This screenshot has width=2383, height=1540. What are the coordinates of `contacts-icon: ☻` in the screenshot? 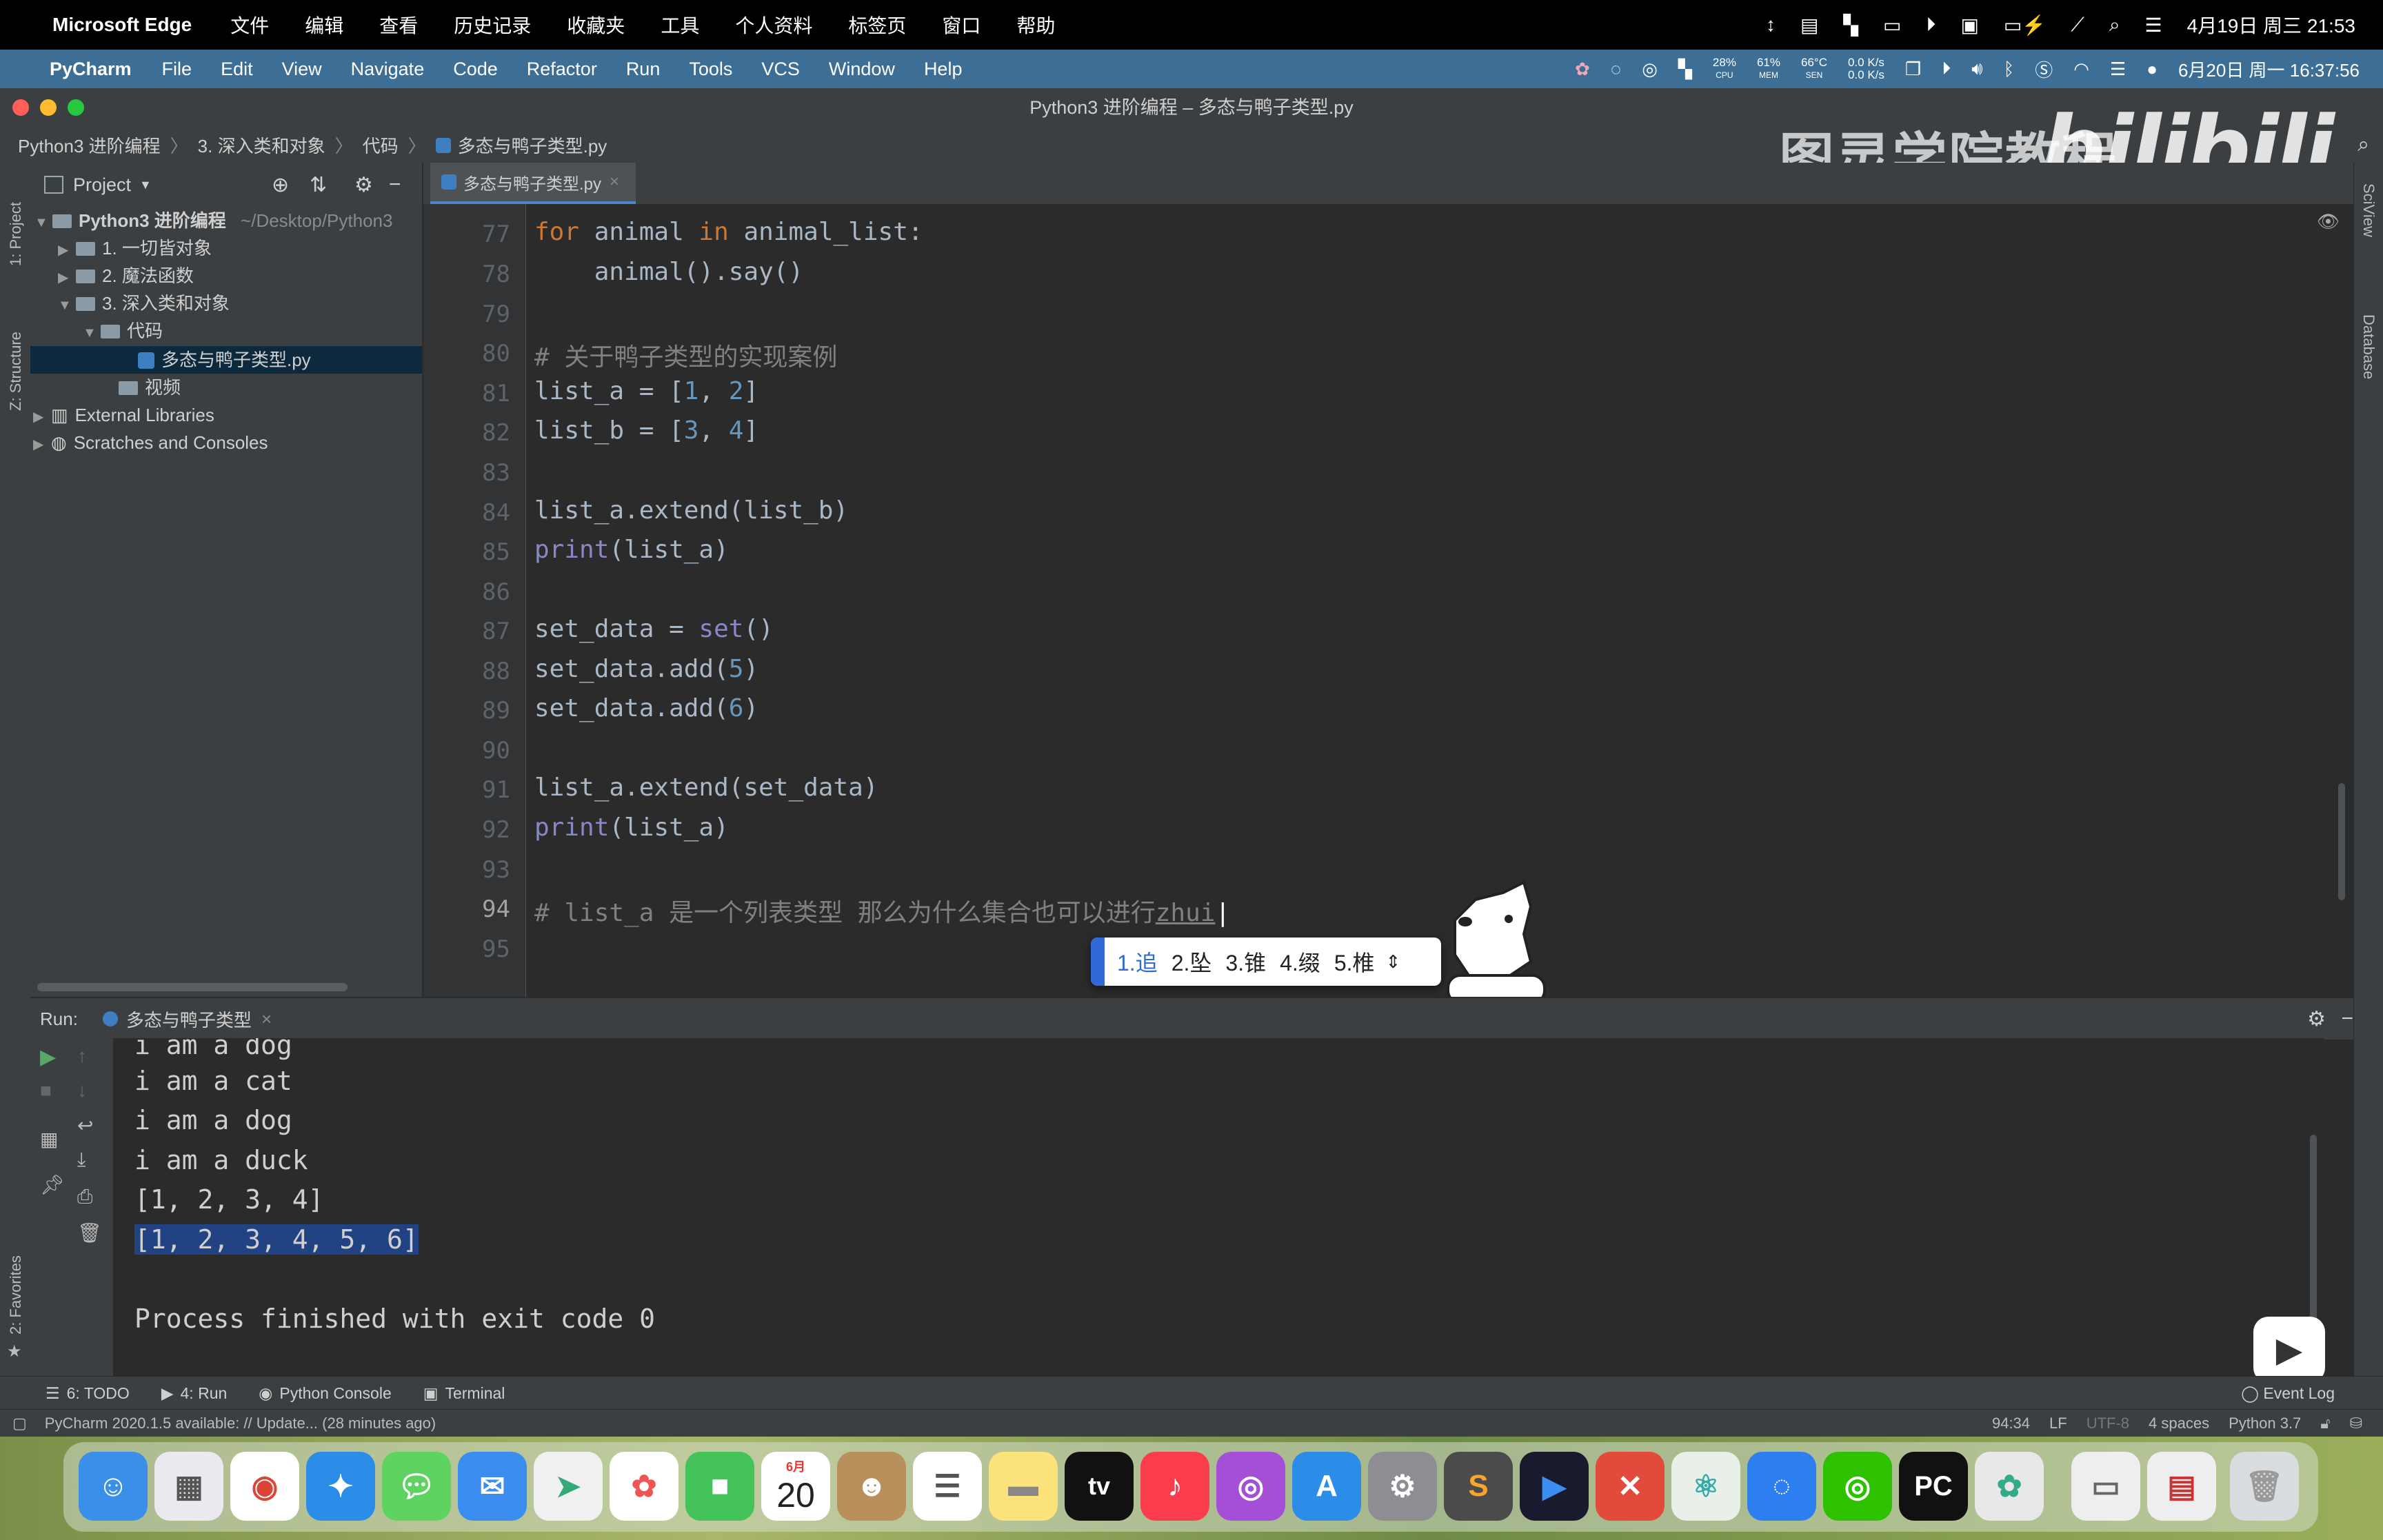 It's located at (871, 1487).